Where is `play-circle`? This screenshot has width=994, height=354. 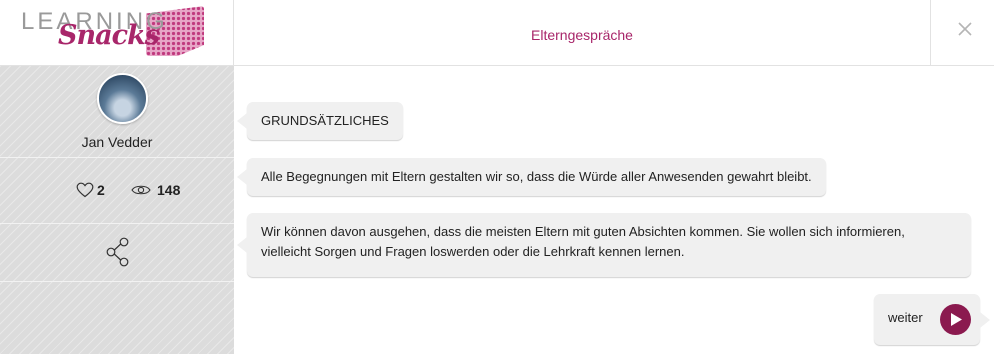 play-circle is located at coordinates (955, 319).